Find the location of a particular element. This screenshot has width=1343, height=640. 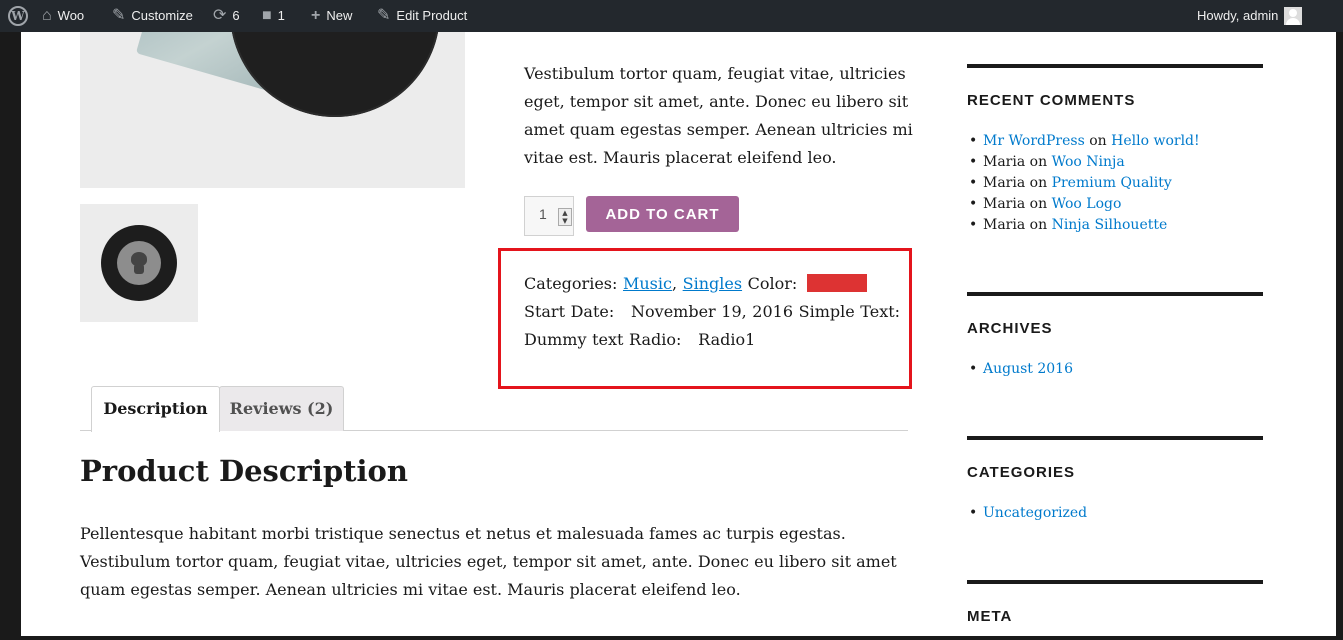

list-item: Maria on Woo Logo is located at coordinates (1083, 204).